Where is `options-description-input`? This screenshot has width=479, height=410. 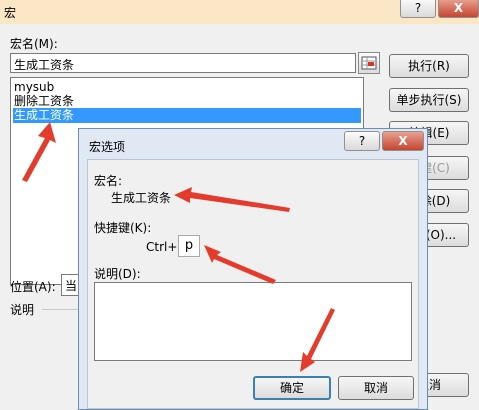 options-description-input is located at coordinates (253, 321).